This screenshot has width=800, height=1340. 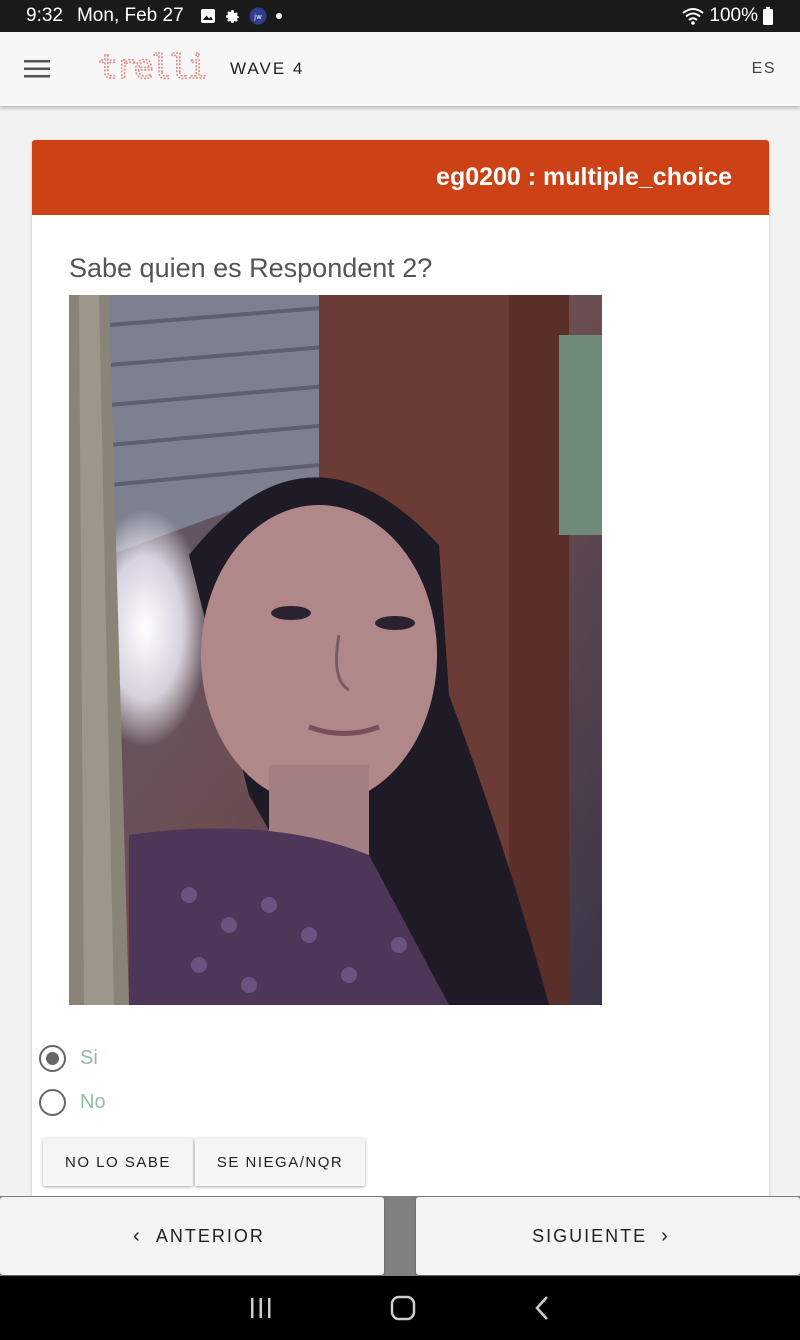 I want to click on dont-know-button: NO LO SABE, so click(x=118, y=1162).